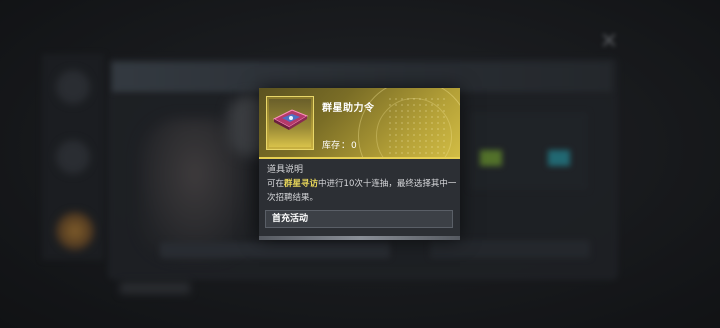 The image size is (720, 328). Describe the element at coordinates (285, 170) in the screenshot. I see `description-title: 道具说明` at that location.